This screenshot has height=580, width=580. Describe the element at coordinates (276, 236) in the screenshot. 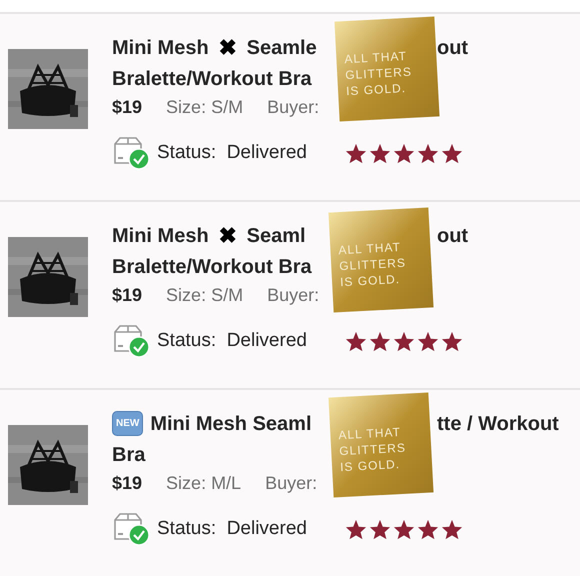

I see `title-text: Seaml` at that location.